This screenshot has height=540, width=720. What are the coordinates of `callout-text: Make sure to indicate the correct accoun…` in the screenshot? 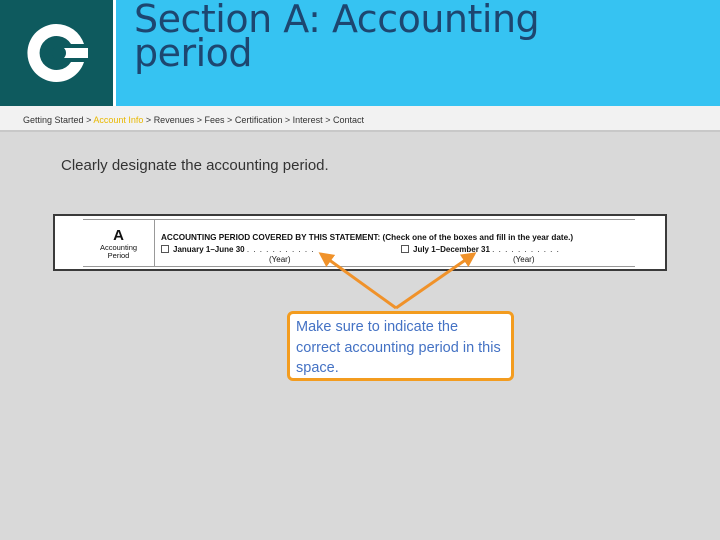 It's located at (398, 347).